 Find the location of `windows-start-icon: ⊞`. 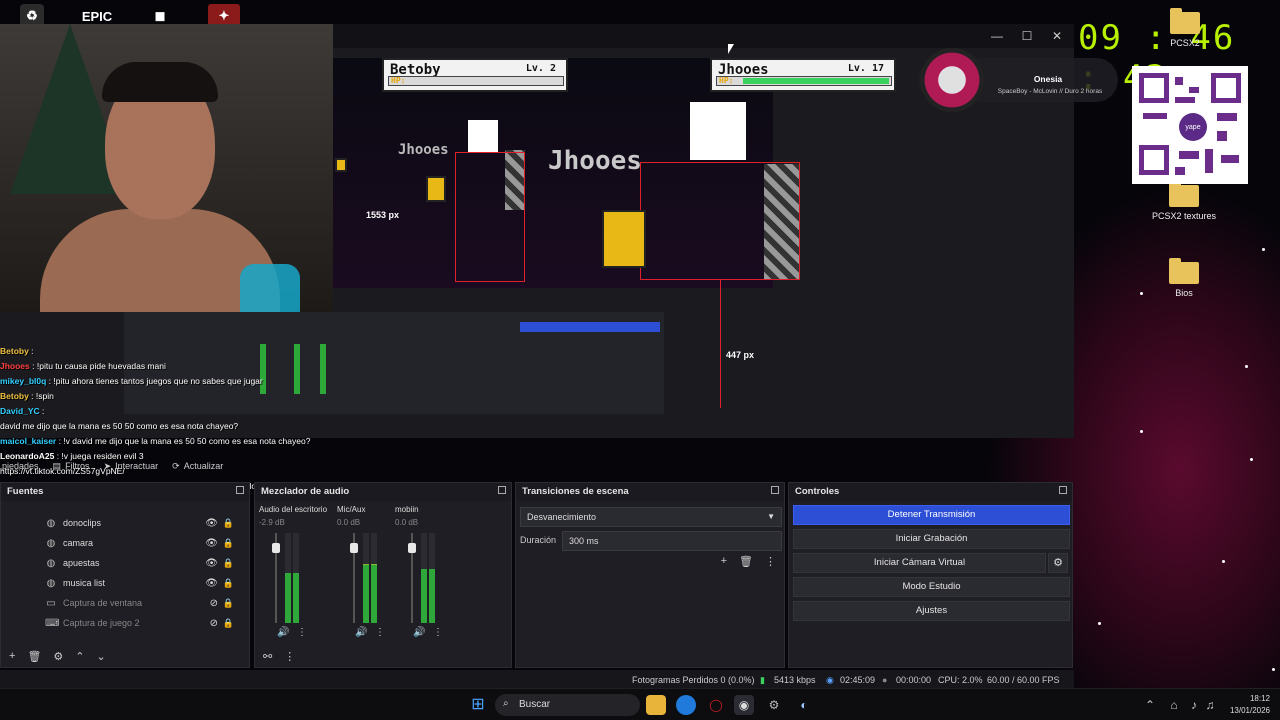

windows-start-icon: ⊞ is located at coordinates (478, 705).